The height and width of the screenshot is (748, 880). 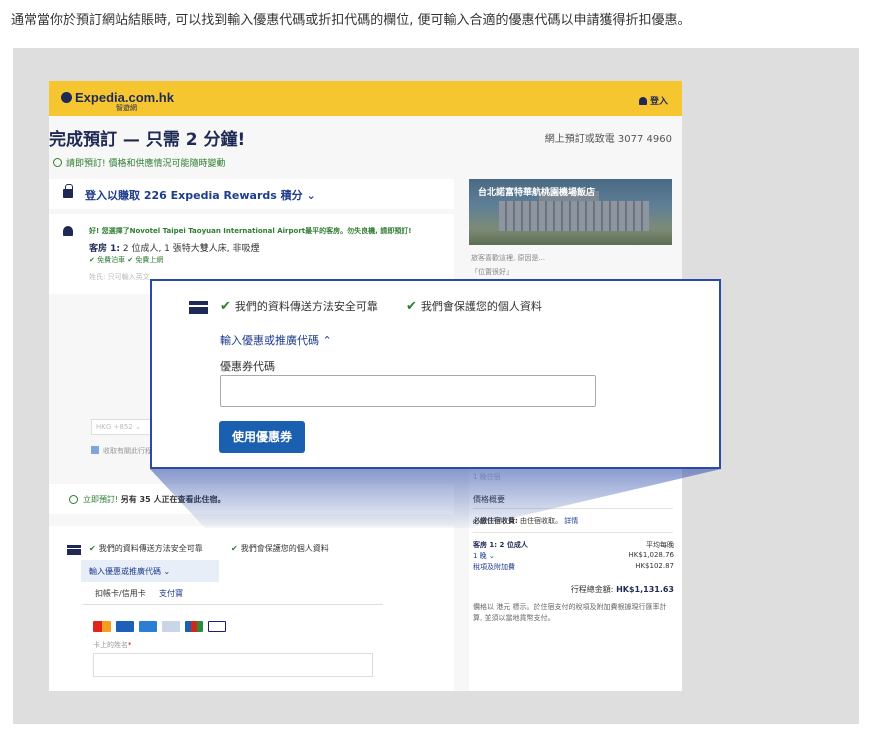 I want to click on lock-icon, so click(x=68, y=191).